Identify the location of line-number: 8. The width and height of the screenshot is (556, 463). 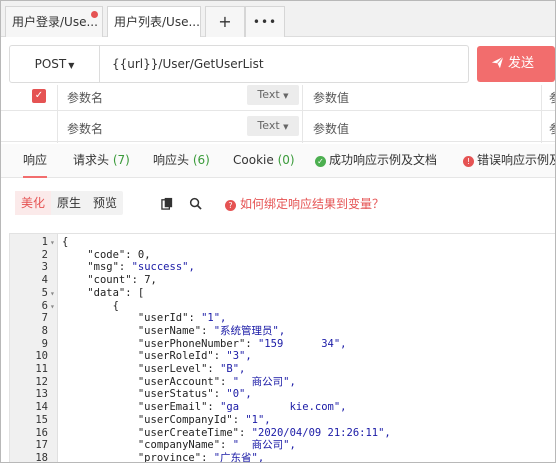
(44, 330).